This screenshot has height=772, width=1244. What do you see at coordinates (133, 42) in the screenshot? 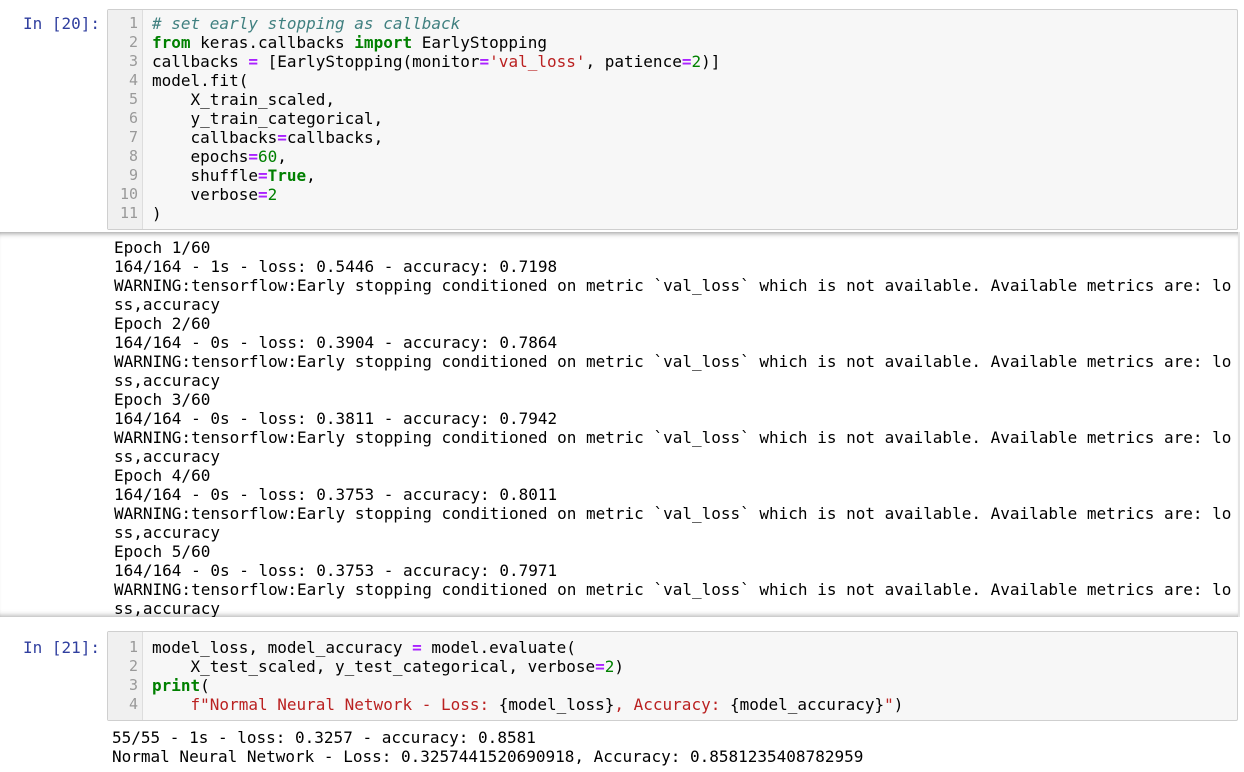
I see `line-number: 2` at bounding box center [133, 42].